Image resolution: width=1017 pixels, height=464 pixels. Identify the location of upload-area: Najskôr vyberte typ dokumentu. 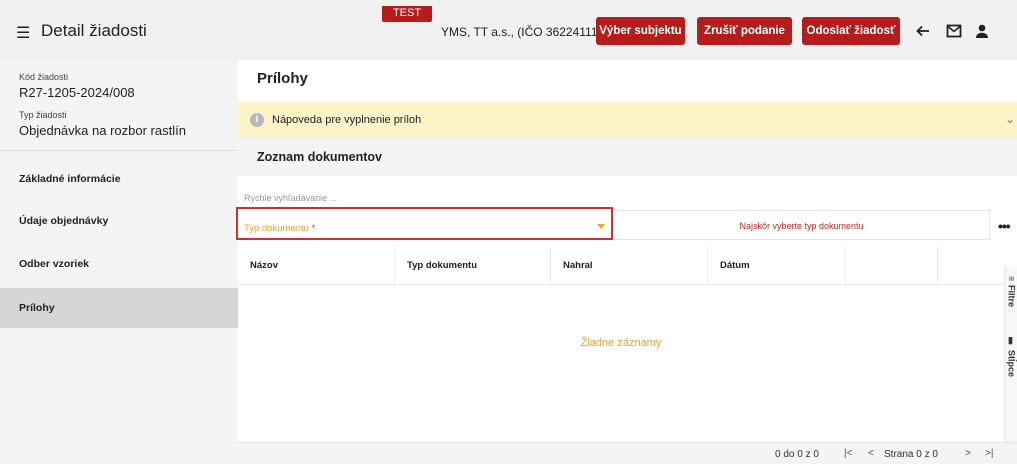
(802, 225).